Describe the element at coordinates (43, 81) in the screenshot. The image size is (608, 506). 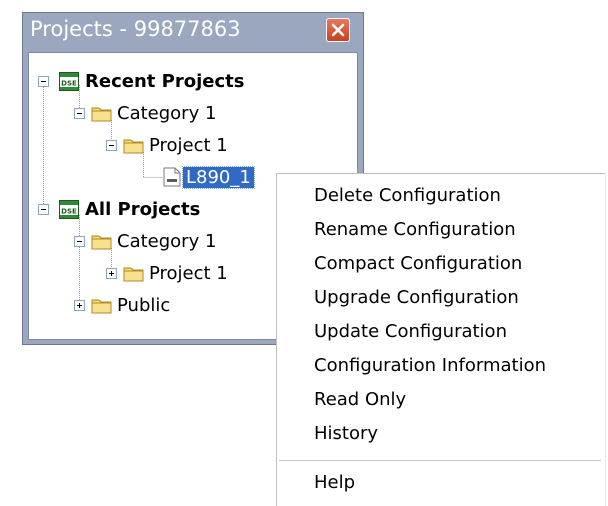
I see `collapse-recent-projects` at that location.